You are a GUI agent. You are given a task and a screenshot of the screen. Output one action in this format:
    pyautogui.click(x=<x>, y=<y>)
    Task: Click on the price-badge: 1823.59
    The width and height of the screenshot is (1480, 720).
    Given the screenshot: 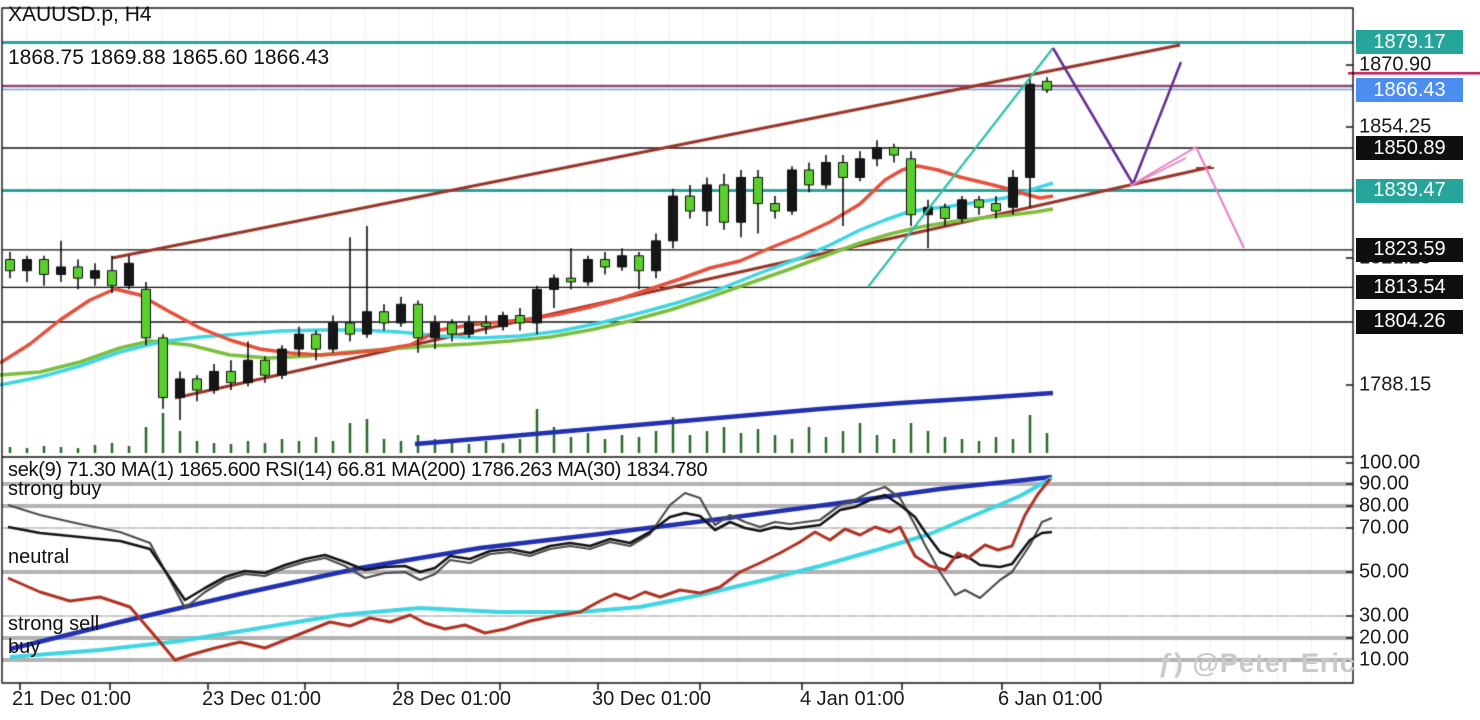 What is the action you would take?
    pyautogui.click(x=1409, y=249)
    